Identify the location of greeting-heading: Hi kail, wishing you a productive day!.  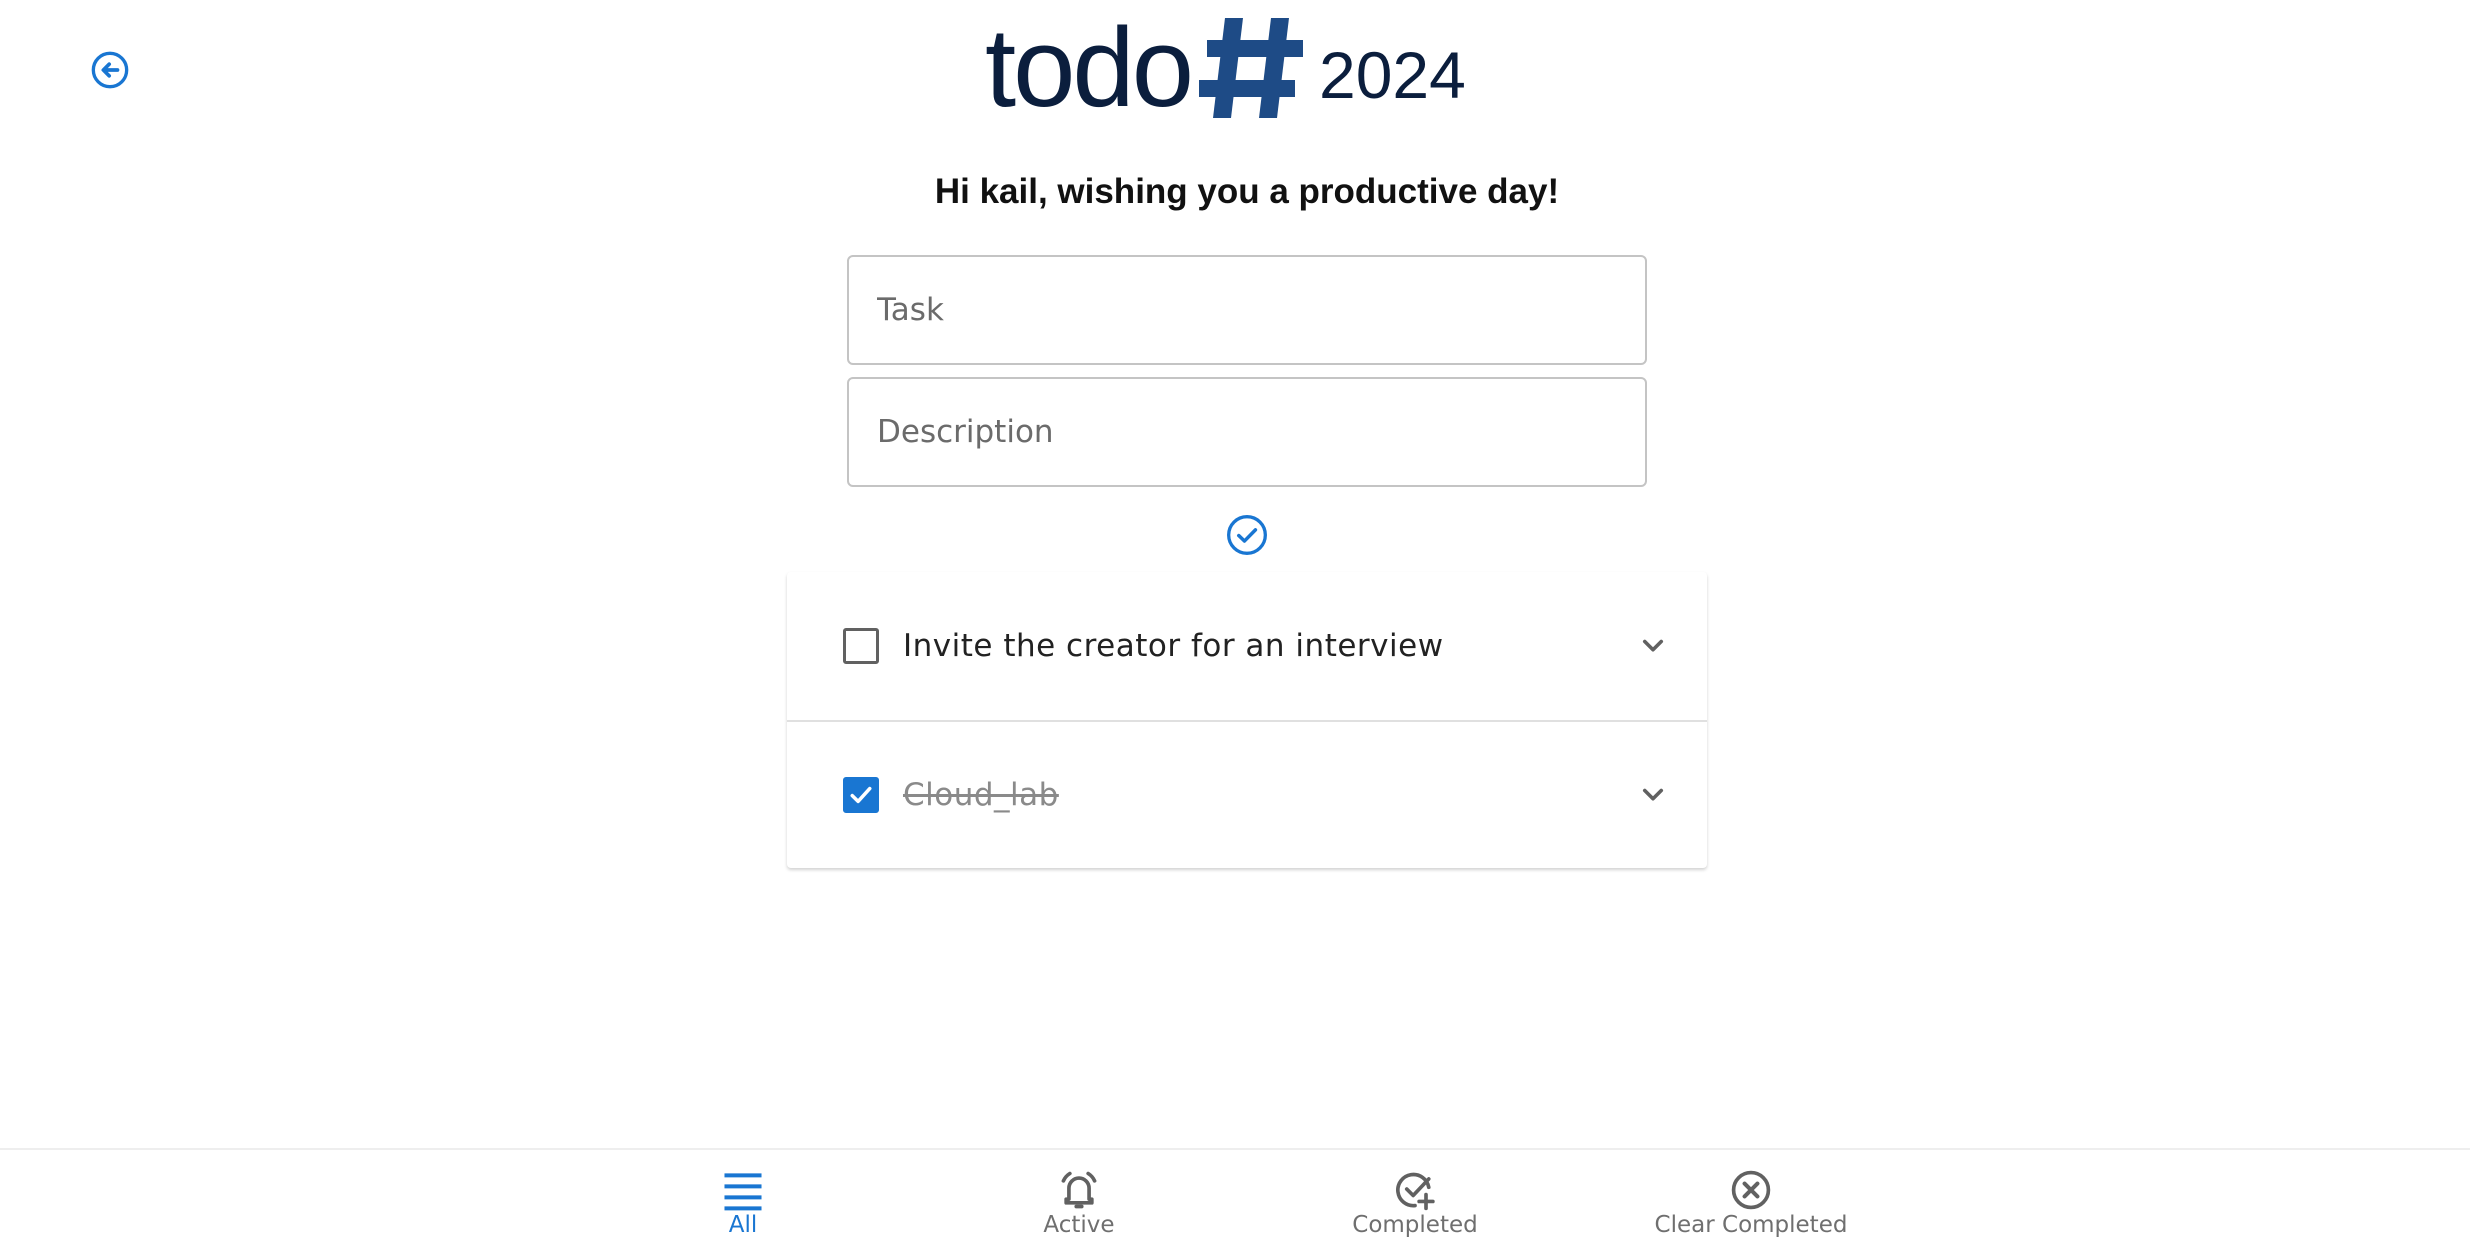
(1247, 191).